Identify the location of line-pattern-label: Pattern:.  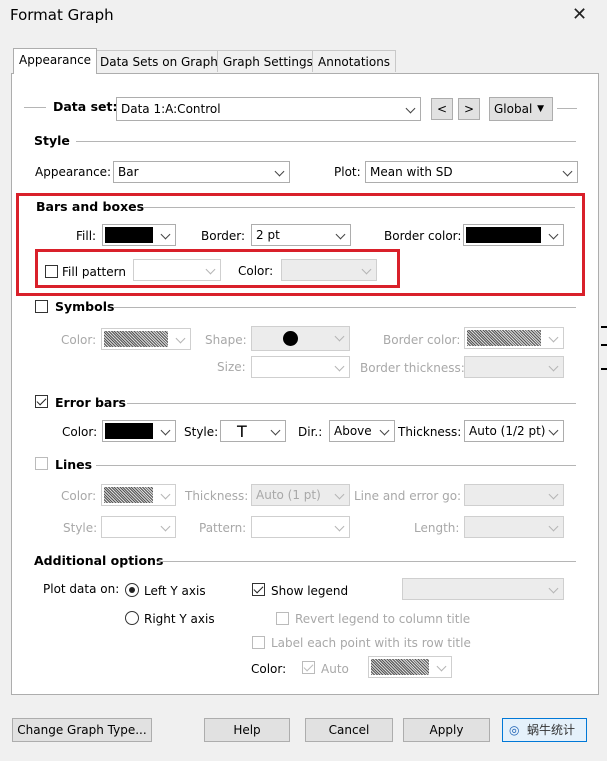
(223, 528).